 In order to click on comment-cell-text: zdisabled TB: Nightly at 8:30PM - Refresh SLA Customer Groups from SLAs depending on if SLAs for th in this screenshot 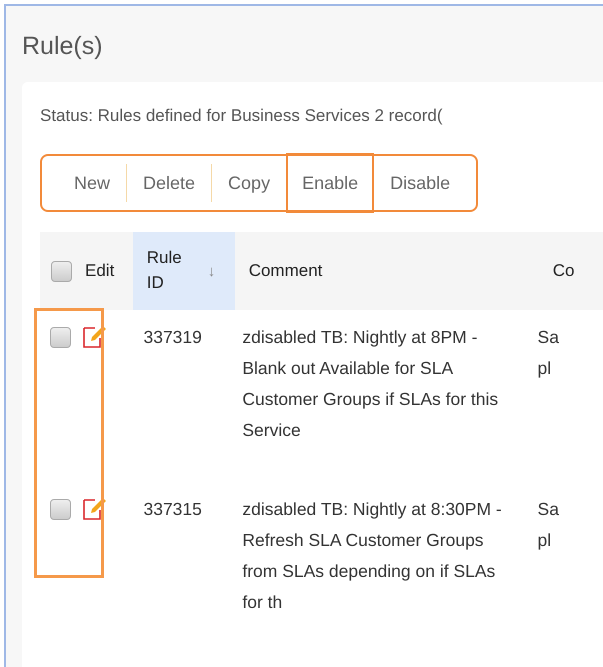, I will do `click(372, 556)`.